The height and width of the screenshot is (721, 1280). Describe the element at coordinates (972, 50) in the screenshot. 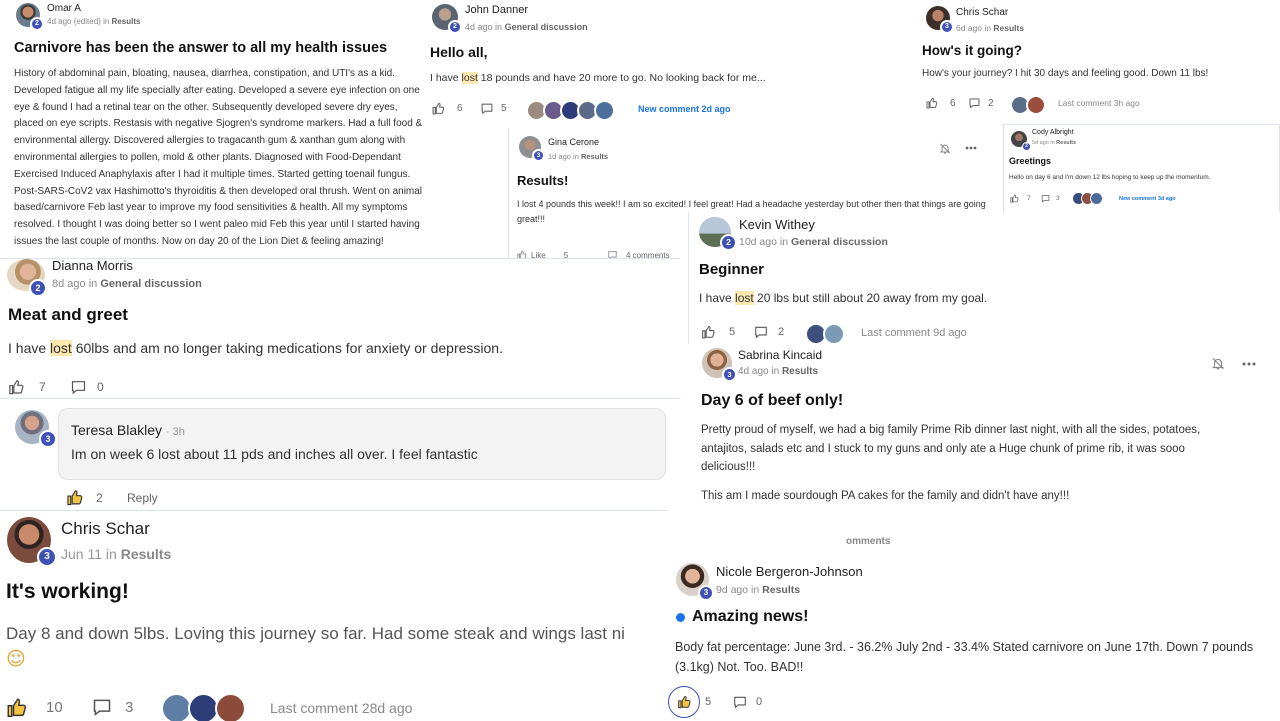

I see `post-title: How's it going?` at that location.